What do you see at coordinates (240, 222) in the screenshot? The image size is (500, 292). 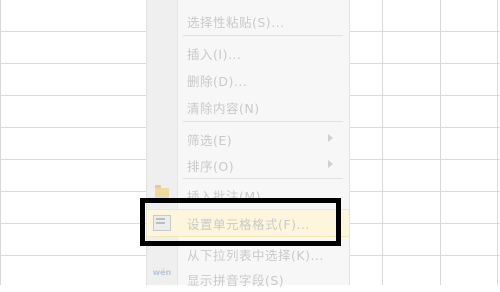 I see `highlight-annotation-box` at bounding box center [240, 222].